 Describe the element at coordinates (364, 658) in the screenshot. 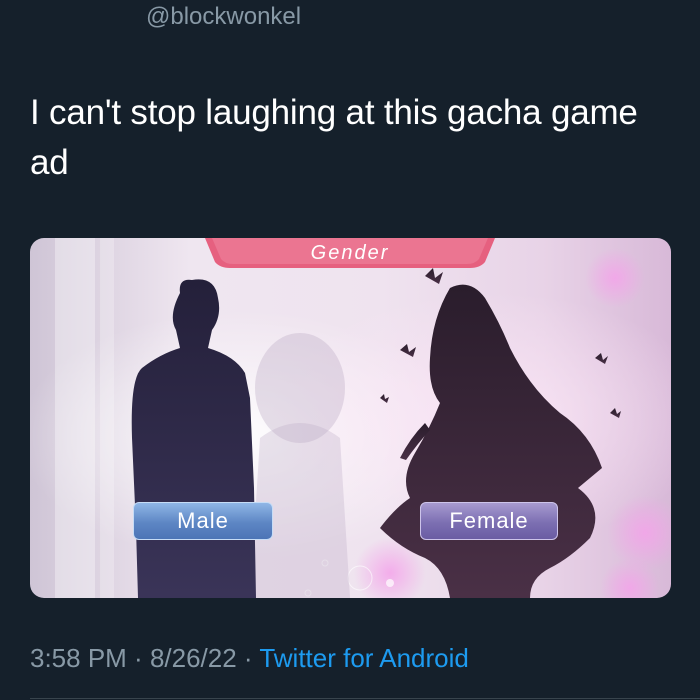

I see `tweet-source-link: Twitter for Android` at that location.